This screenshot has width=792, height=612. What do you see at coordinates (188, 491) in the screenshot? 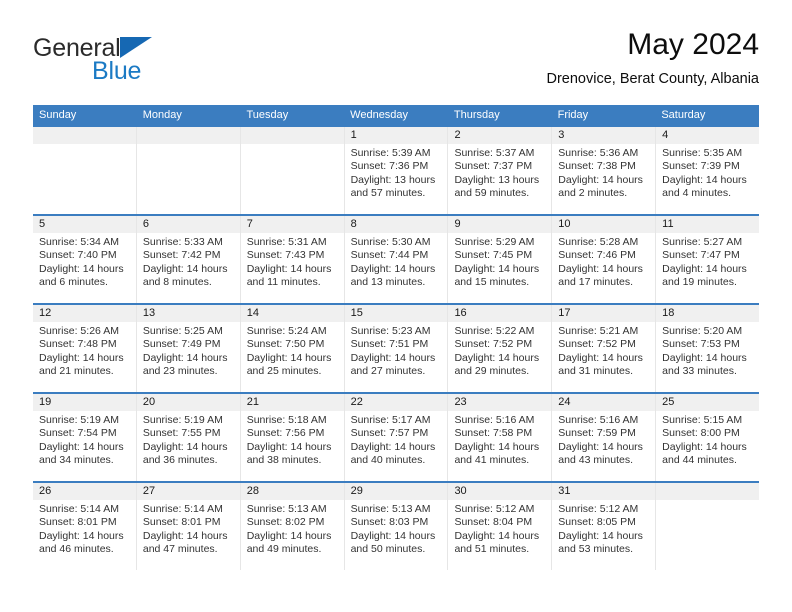
I see `day-number: 27` at bounding box center [188, 491].